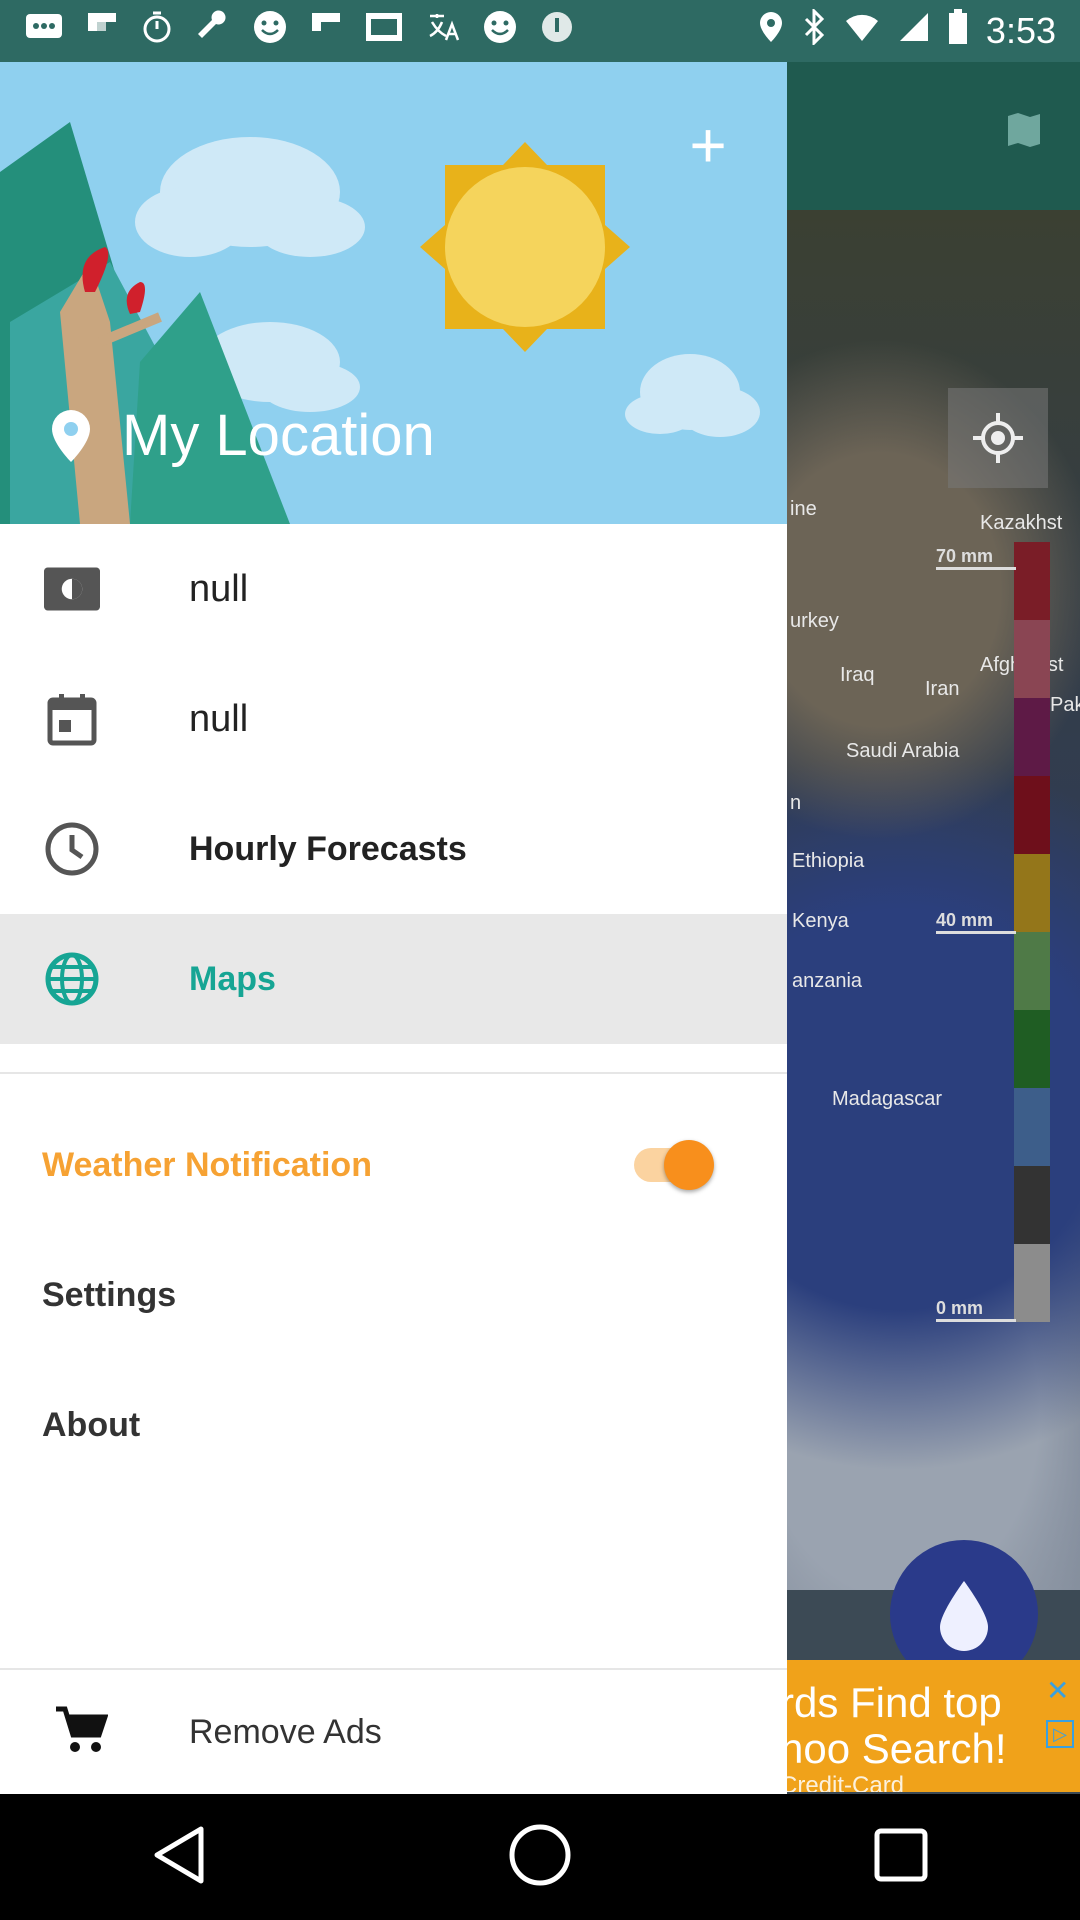 This screenshot has width=1080, height=1920. Describe the element at coordinates (803, 509) in the screenshot. I see `map-label: ine` at that location.